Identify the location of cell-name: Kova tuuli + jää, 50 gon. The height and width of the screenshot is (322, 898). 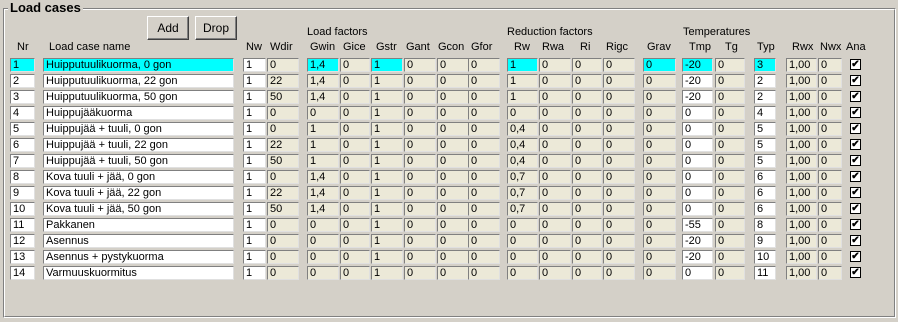
(138, 209).